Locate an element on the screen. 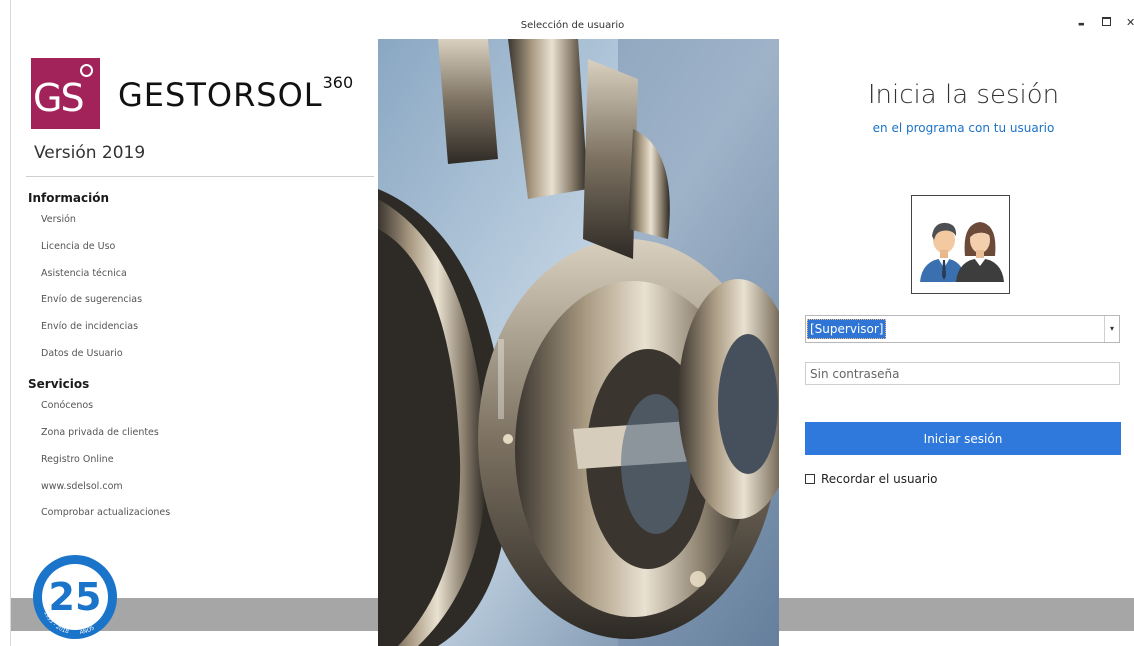 Image resolution: width=1134 pixels, height=646 pixels. menu-item-license: Licencia de Uso is located at coordinates (78, 246).